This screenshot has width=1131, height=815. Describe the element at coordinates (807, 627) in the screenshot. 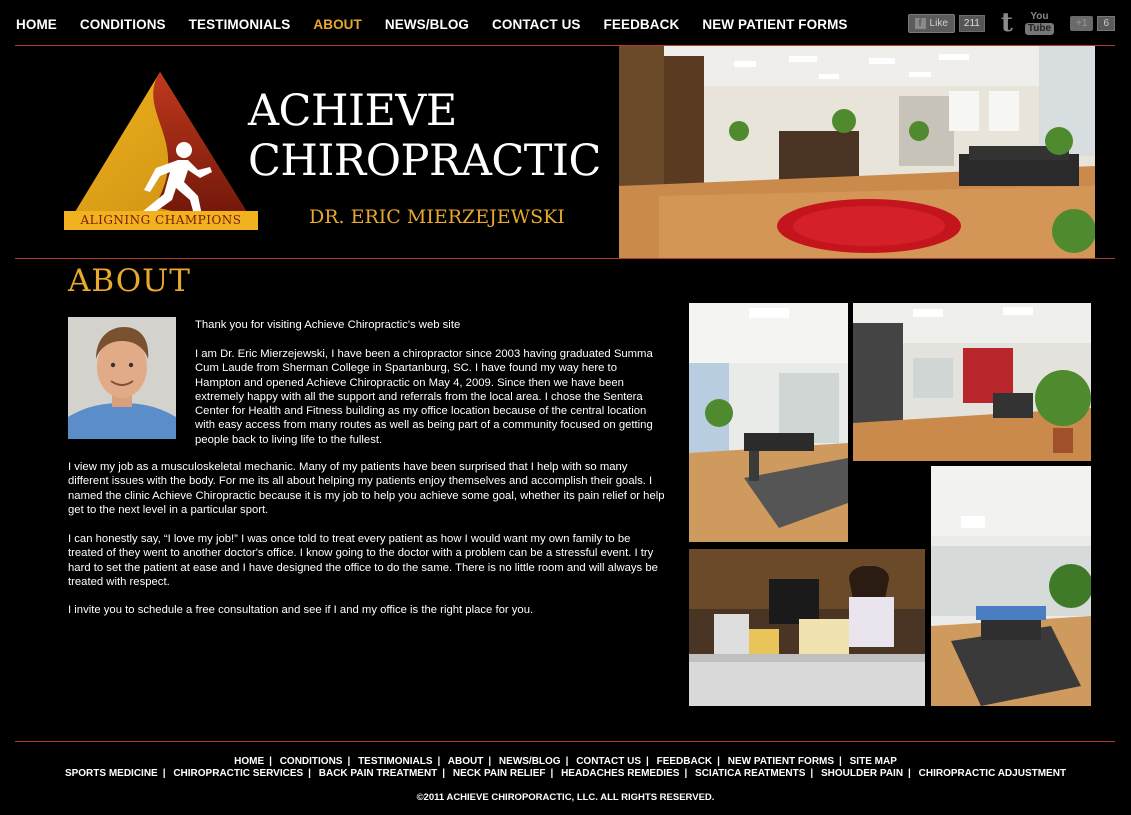

I see `front-desk-photo` at that location.